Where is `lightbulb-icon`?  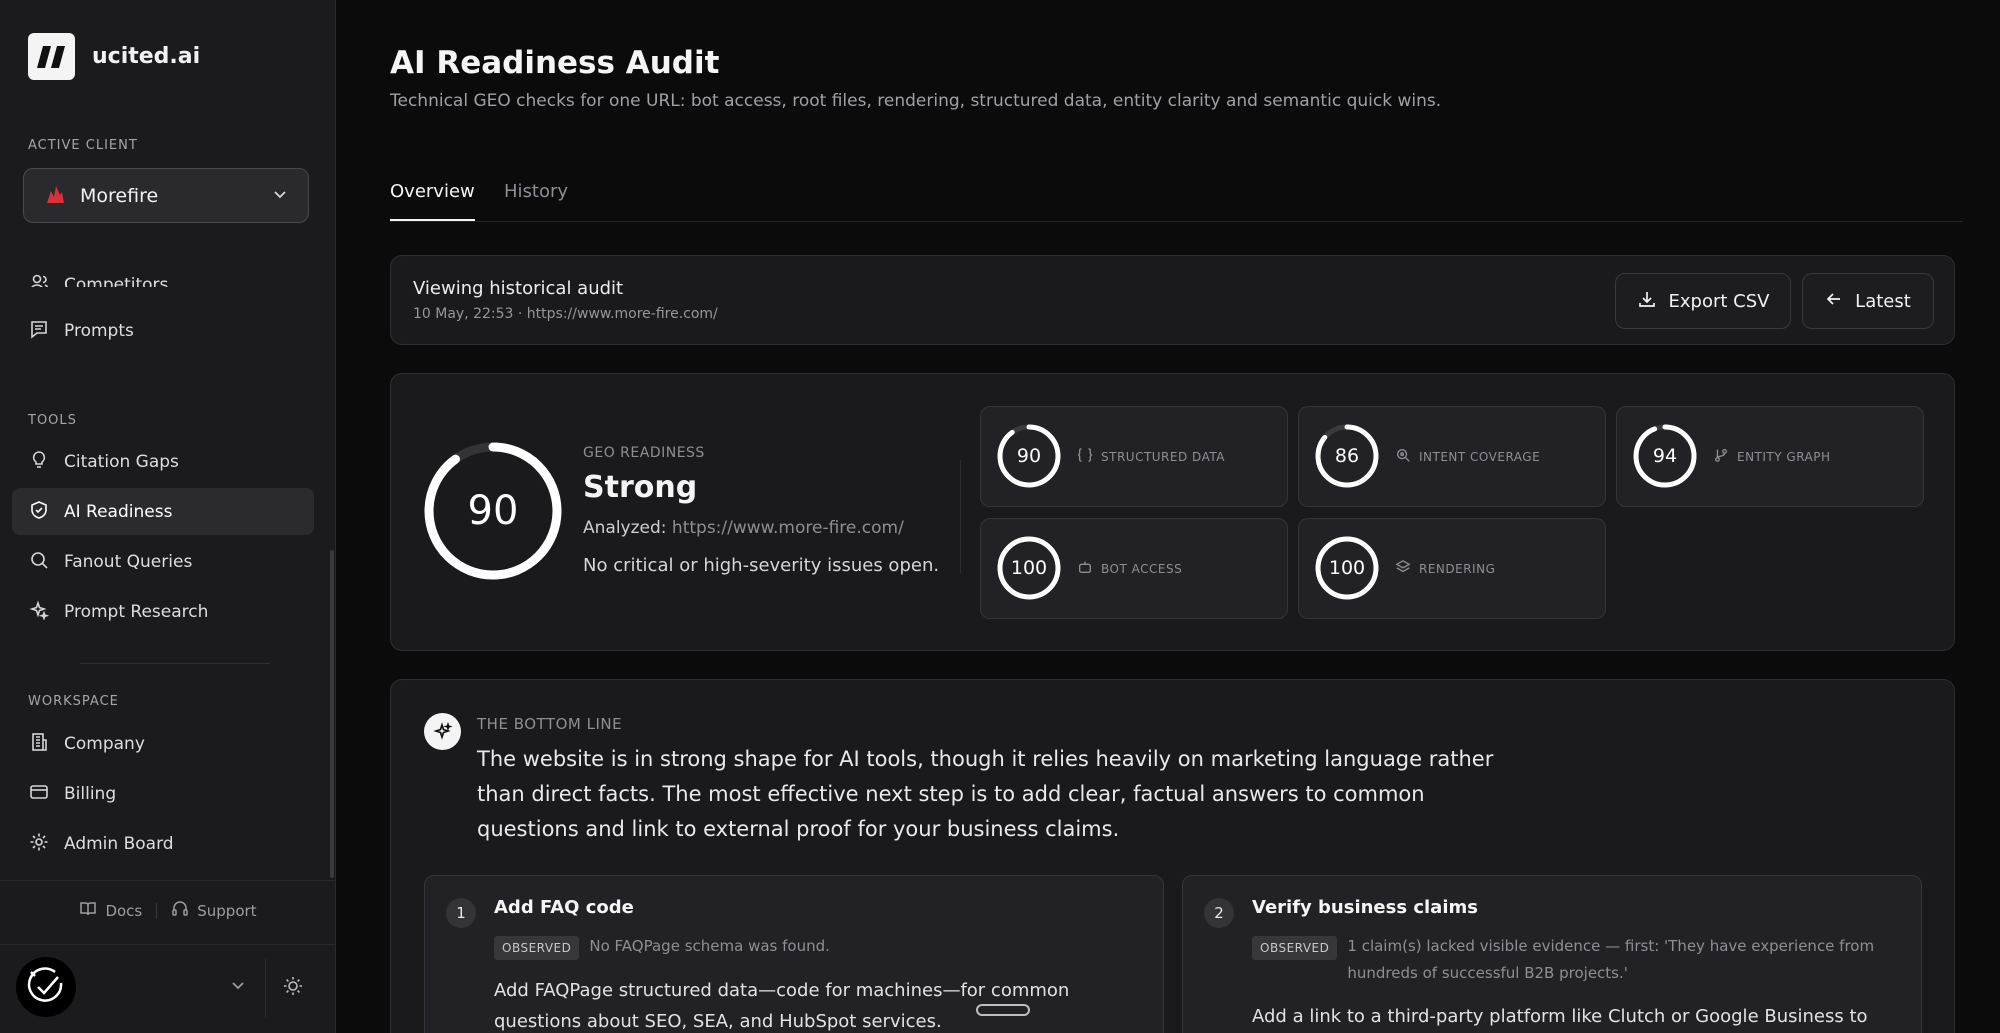 lightbulb-icon is located at coordinates (39, 462).